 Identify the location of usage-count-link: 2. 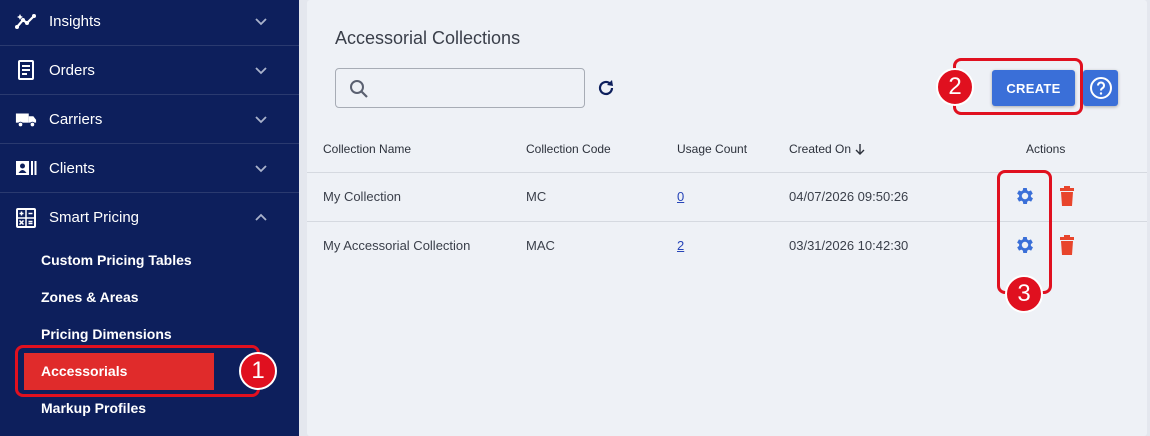
(680, 245).